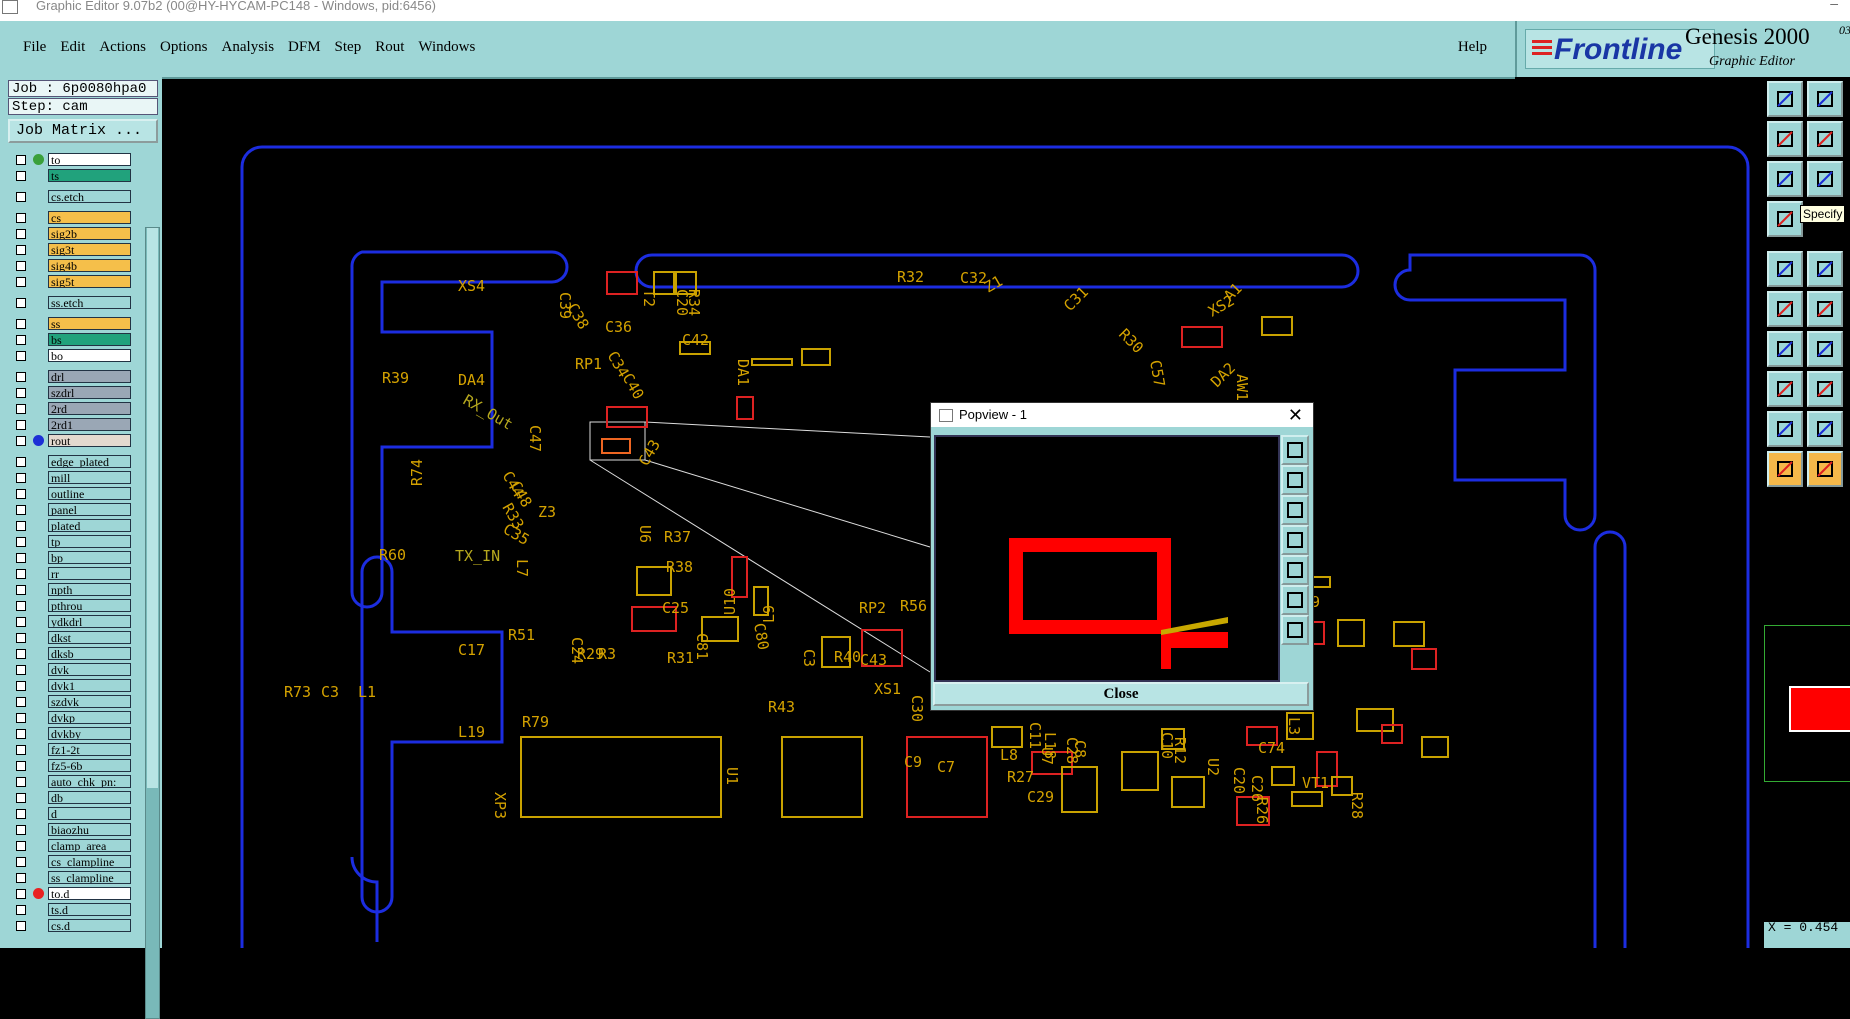 The image size is (1850, 1019). Describe the element at coordinates (89, 589) in the screenshot. I see `layer-name: npth` at that location.